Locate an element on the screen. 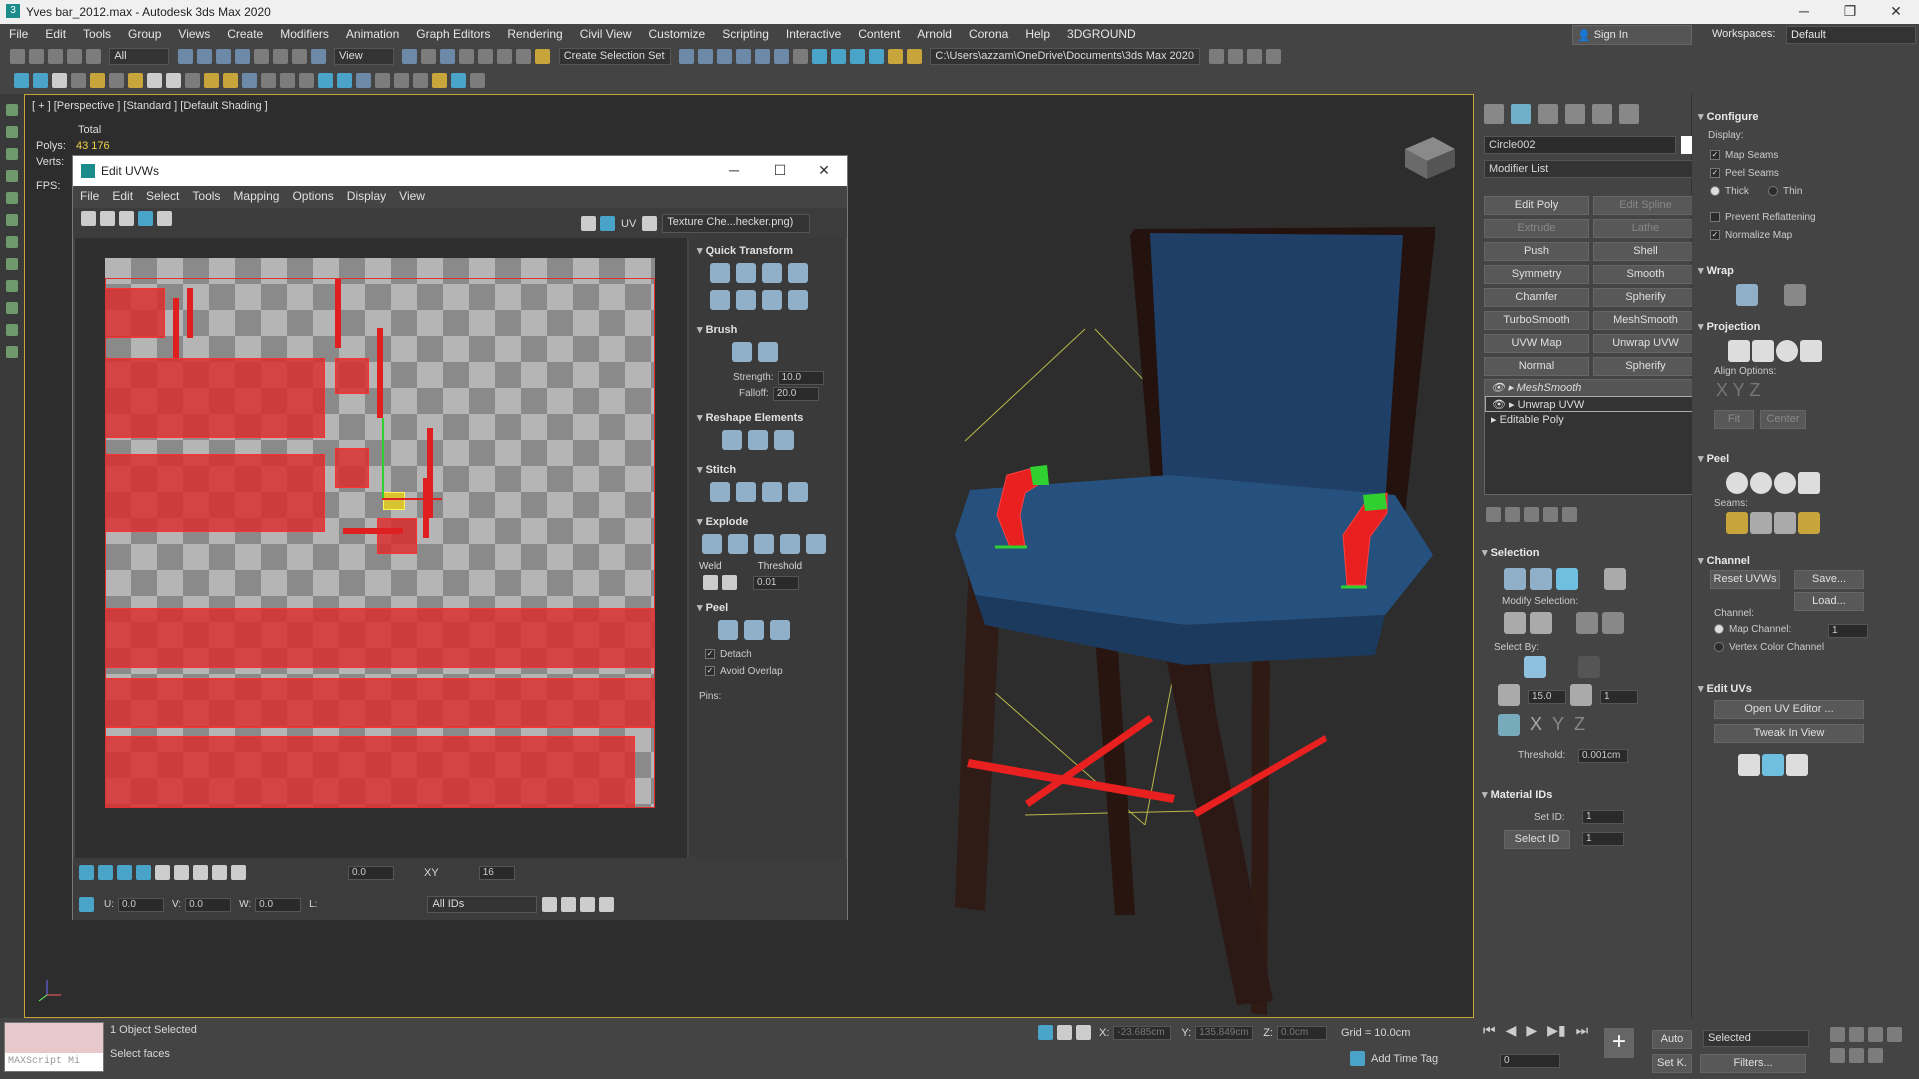  relax-brush-icon is located at coordinates (768, 352).